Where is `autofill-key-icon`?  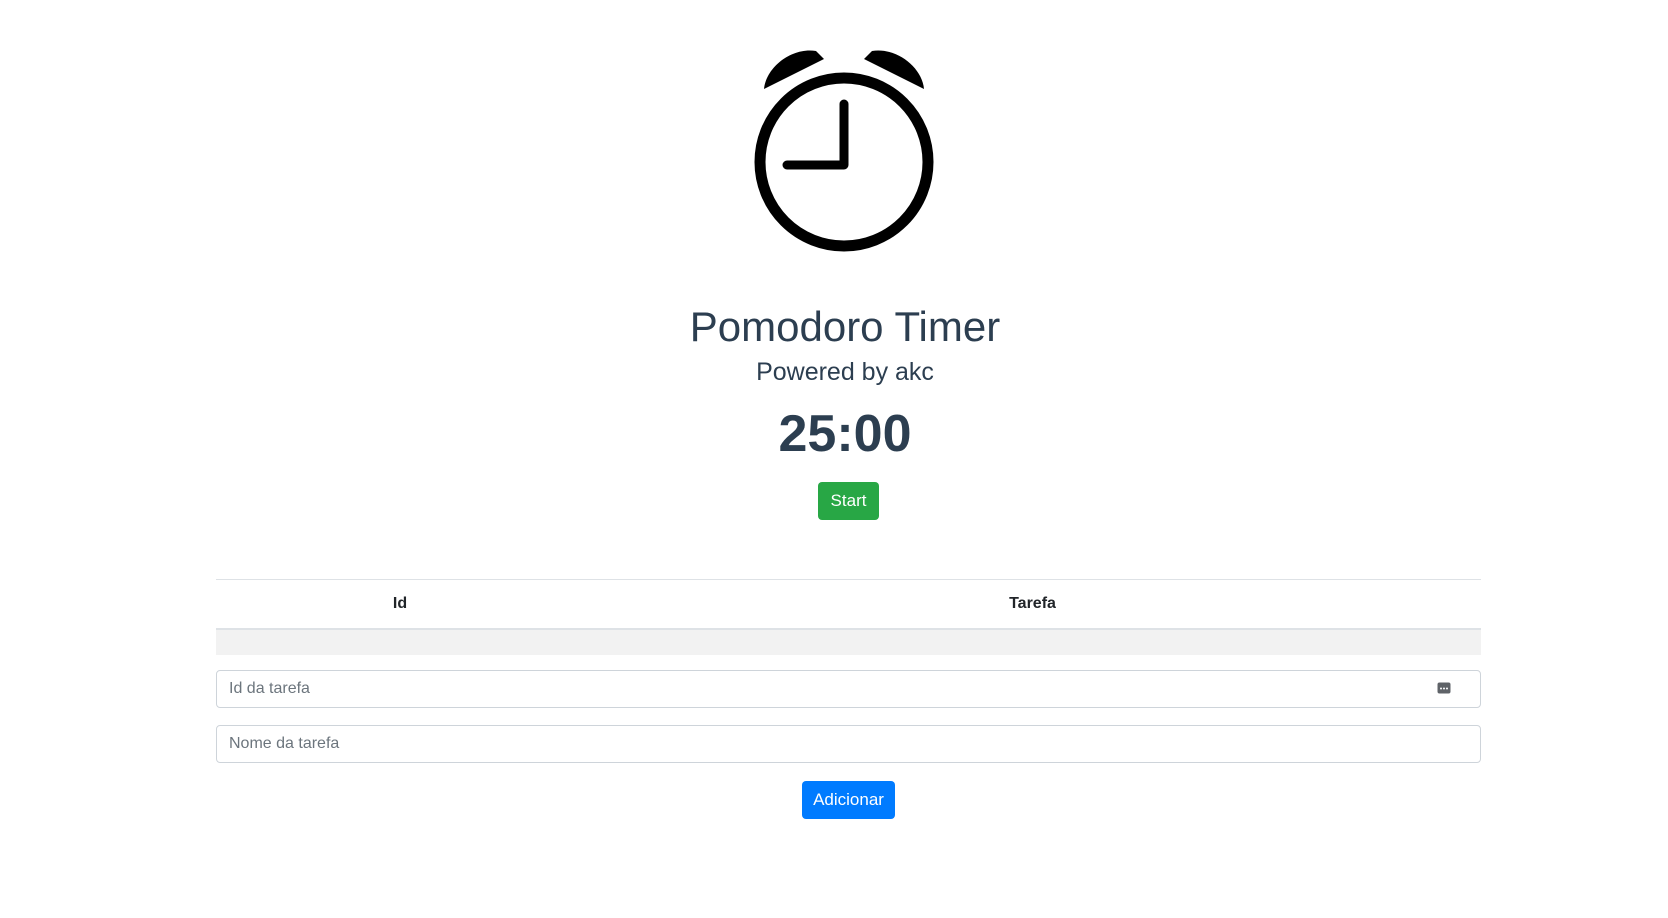 autofill-key-icon is located at coordinates (1444, 688).